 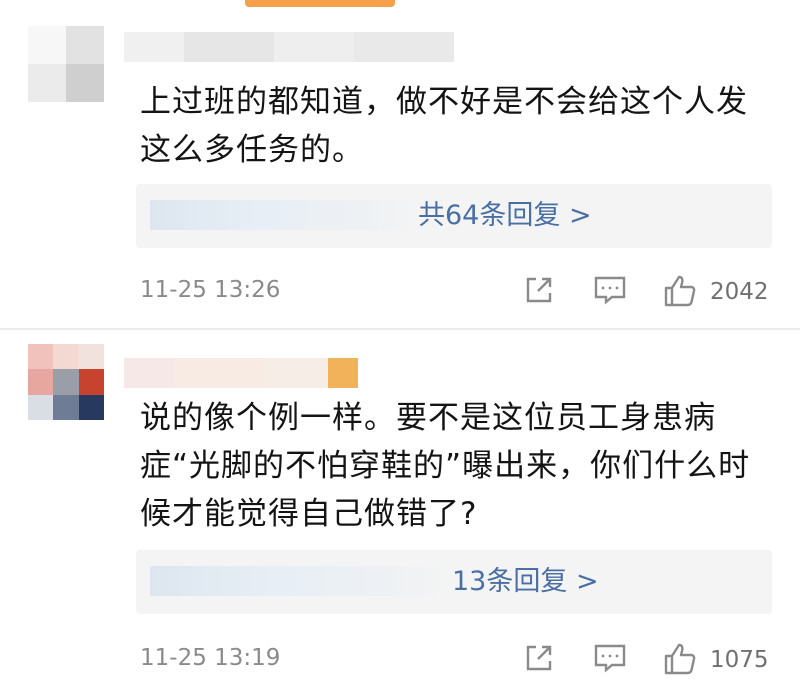 I want to click on comment-text-line: 上过班的都知道，做不好是不会给这个人发, so click(x=444, y=102).